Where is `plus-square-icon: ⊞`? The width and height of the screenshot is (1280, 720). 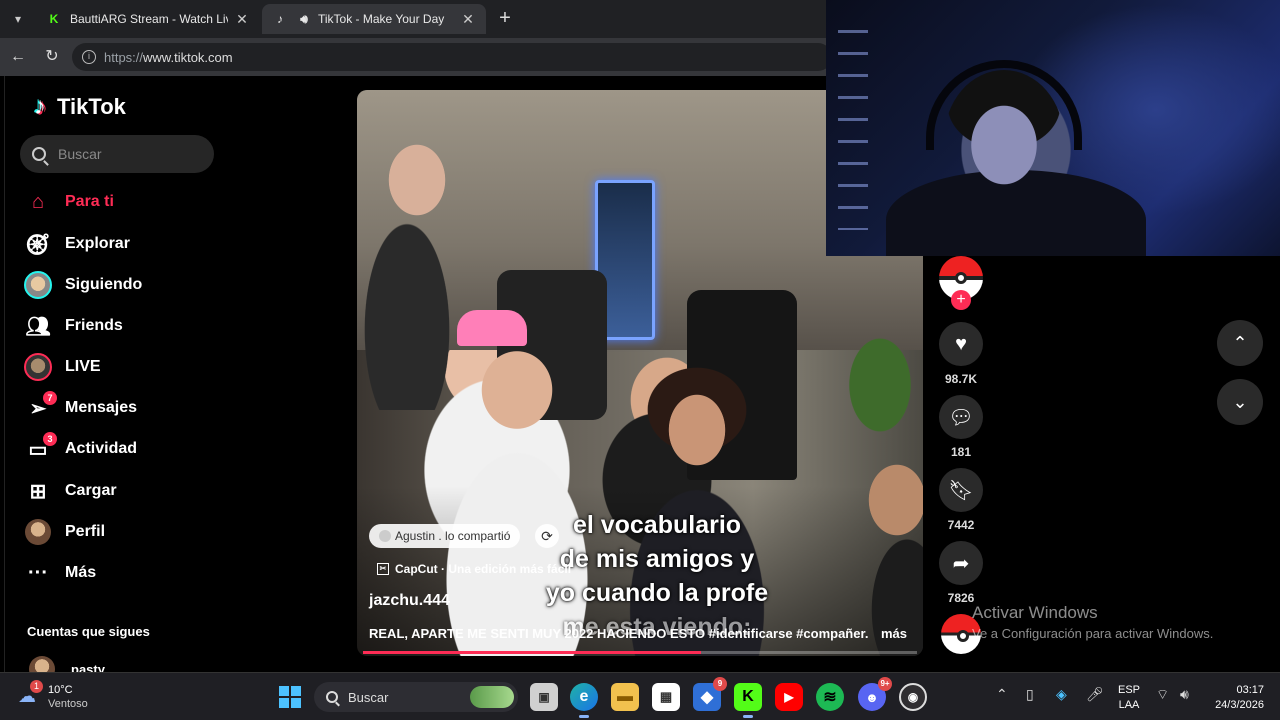
plus-square-icon: ⊞ is located at coordinates (38, 491).